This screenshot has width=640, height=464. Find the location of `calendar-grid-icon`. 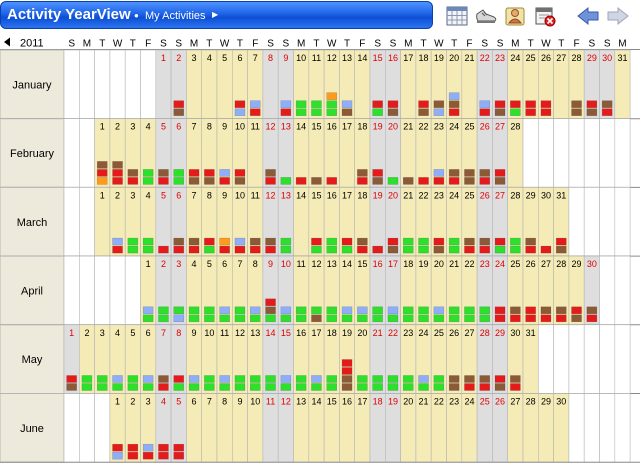

calendar-grid-icon is located at coordinates (457, 16).